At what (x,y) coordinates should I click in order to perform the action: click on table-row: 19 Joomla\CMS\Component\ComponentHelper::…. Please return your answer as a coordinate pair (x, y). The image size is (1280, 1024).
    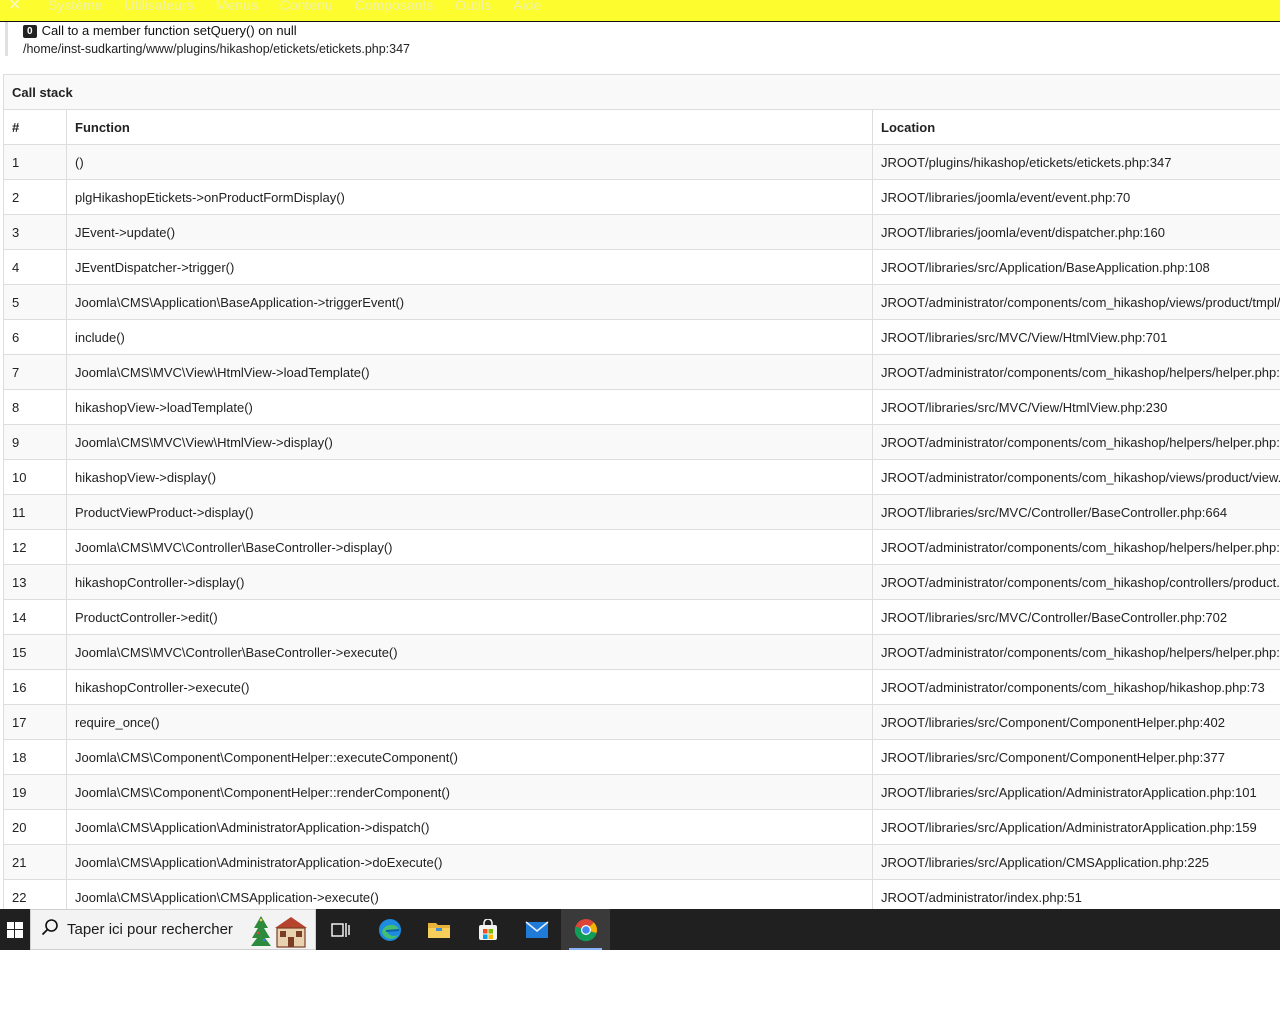
    Looking at the image, I should click on (641, 792).